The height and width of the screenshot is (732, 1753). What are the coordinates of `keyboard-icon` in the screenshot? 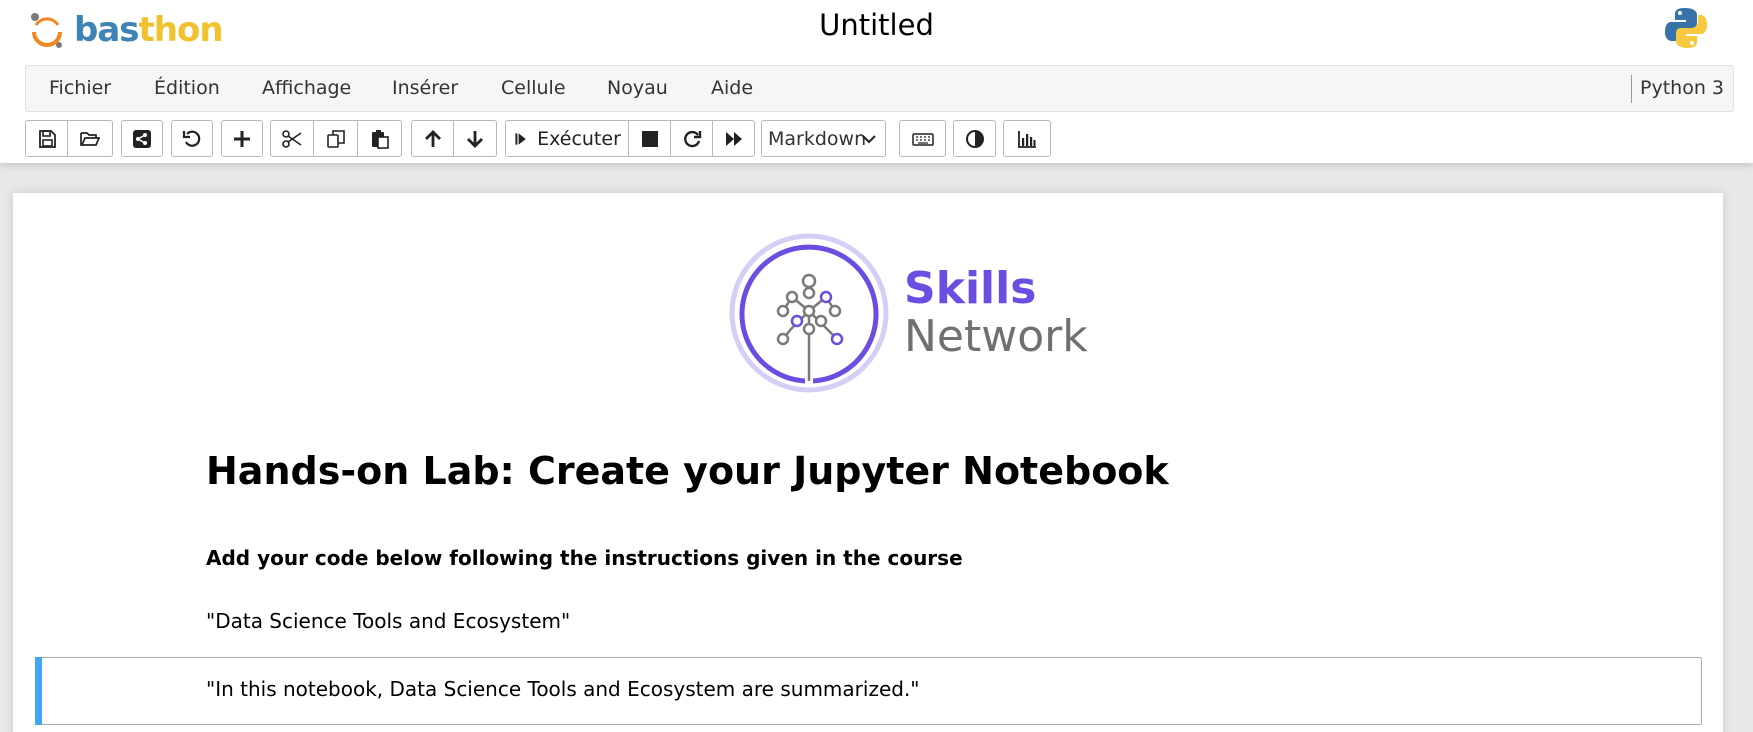 It's located at (922, 139).